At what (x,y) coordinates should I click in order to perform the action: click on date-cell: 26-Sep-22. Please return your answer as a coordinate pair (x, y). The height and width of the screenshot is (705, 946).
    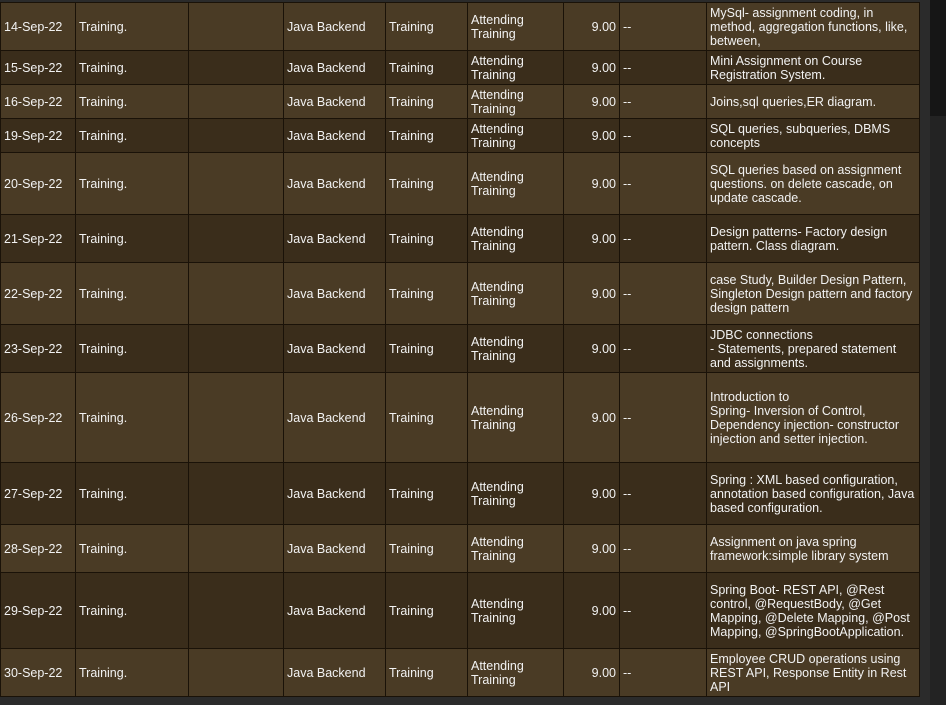
    Looking at the image, I should click on (38, 417).